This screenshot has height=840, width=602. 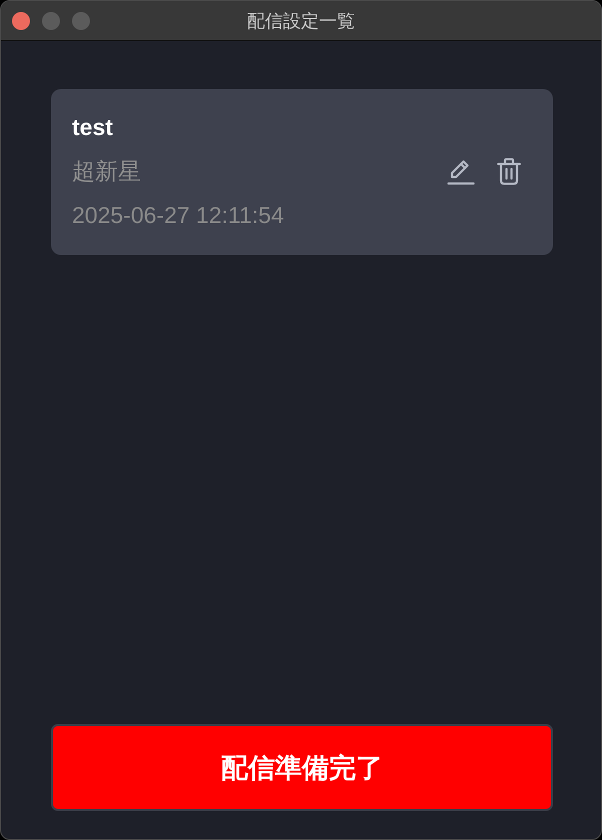 I want to click on ready-button: 配信準備完了, so click(x=302, y=767).